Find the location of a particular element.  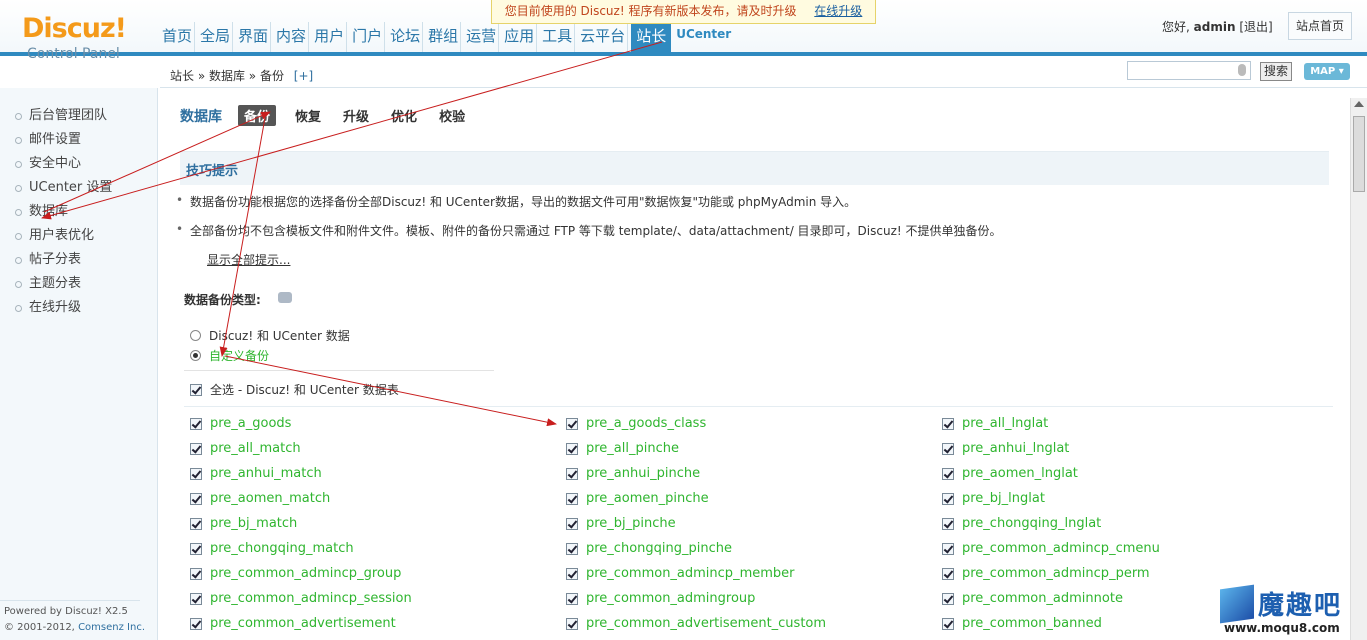

scroll-up-icon is located at coordinates (1359, 104).